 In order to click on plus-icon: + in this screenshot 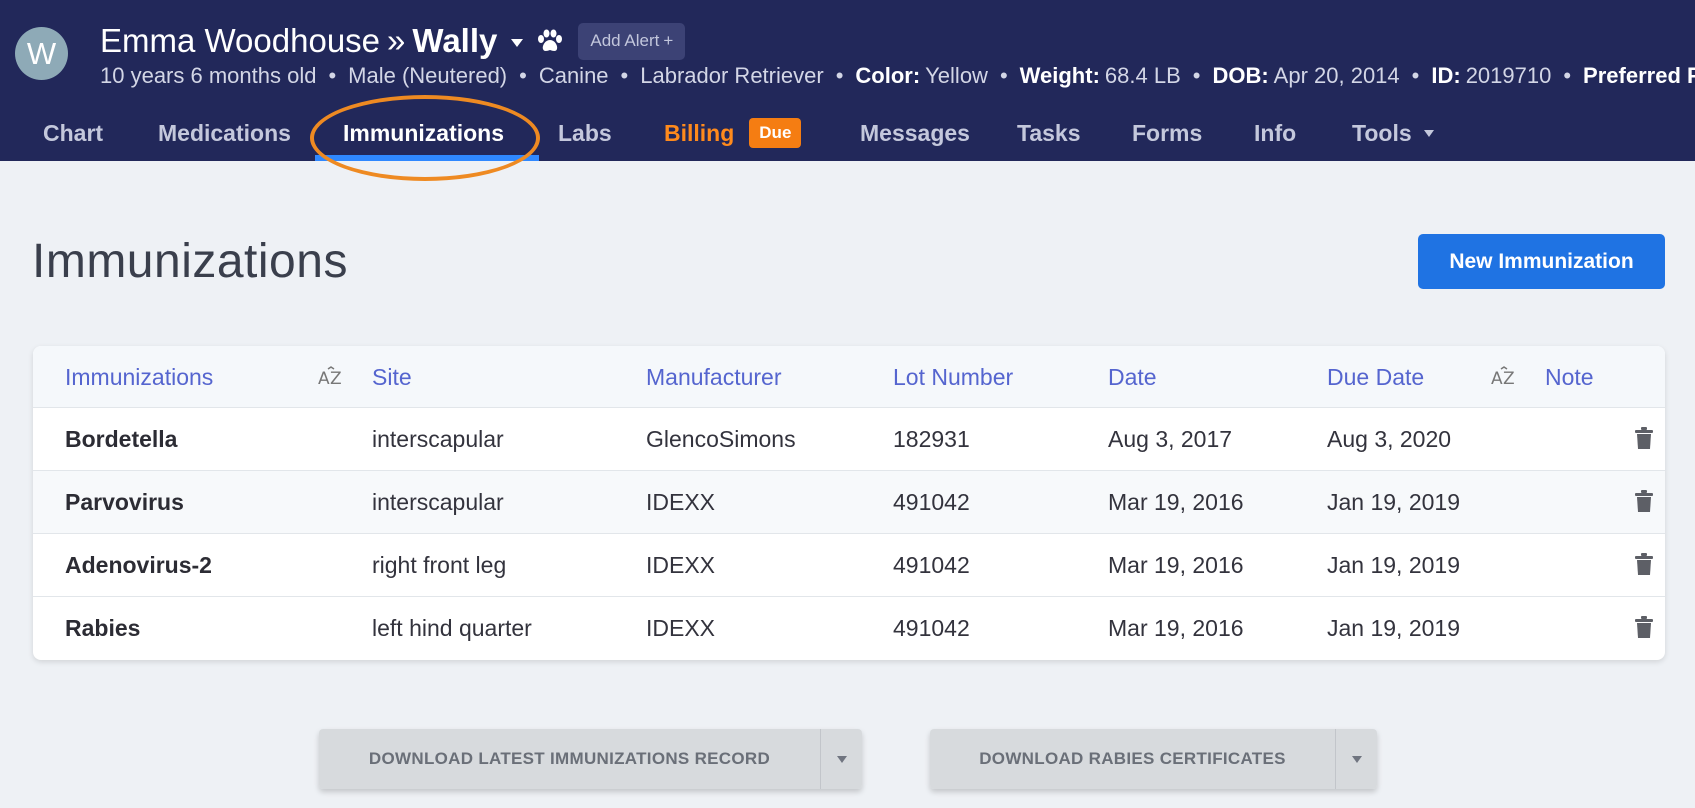, I will do `click(668, 40)`.